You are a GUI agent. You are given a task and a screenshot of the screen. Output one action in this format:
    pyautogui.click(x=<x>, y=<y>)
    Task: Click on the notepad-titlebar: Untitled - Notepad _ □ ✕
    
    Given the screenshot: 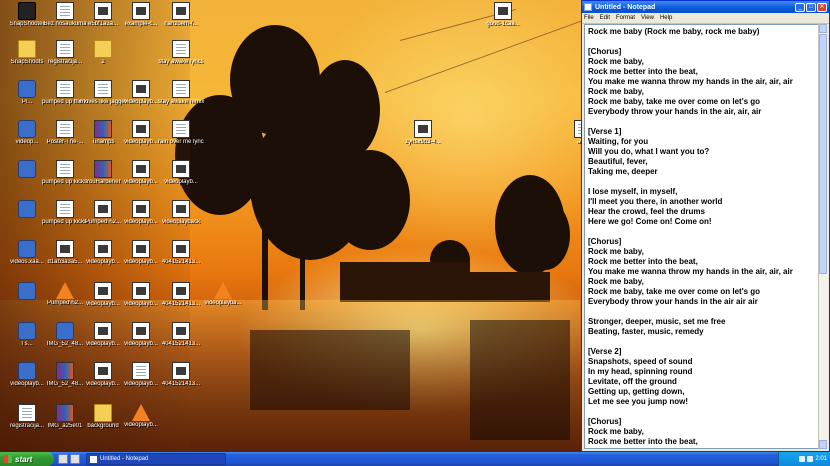 What is the action you would take?
    pyautogui.click(x=705, y=7)
    